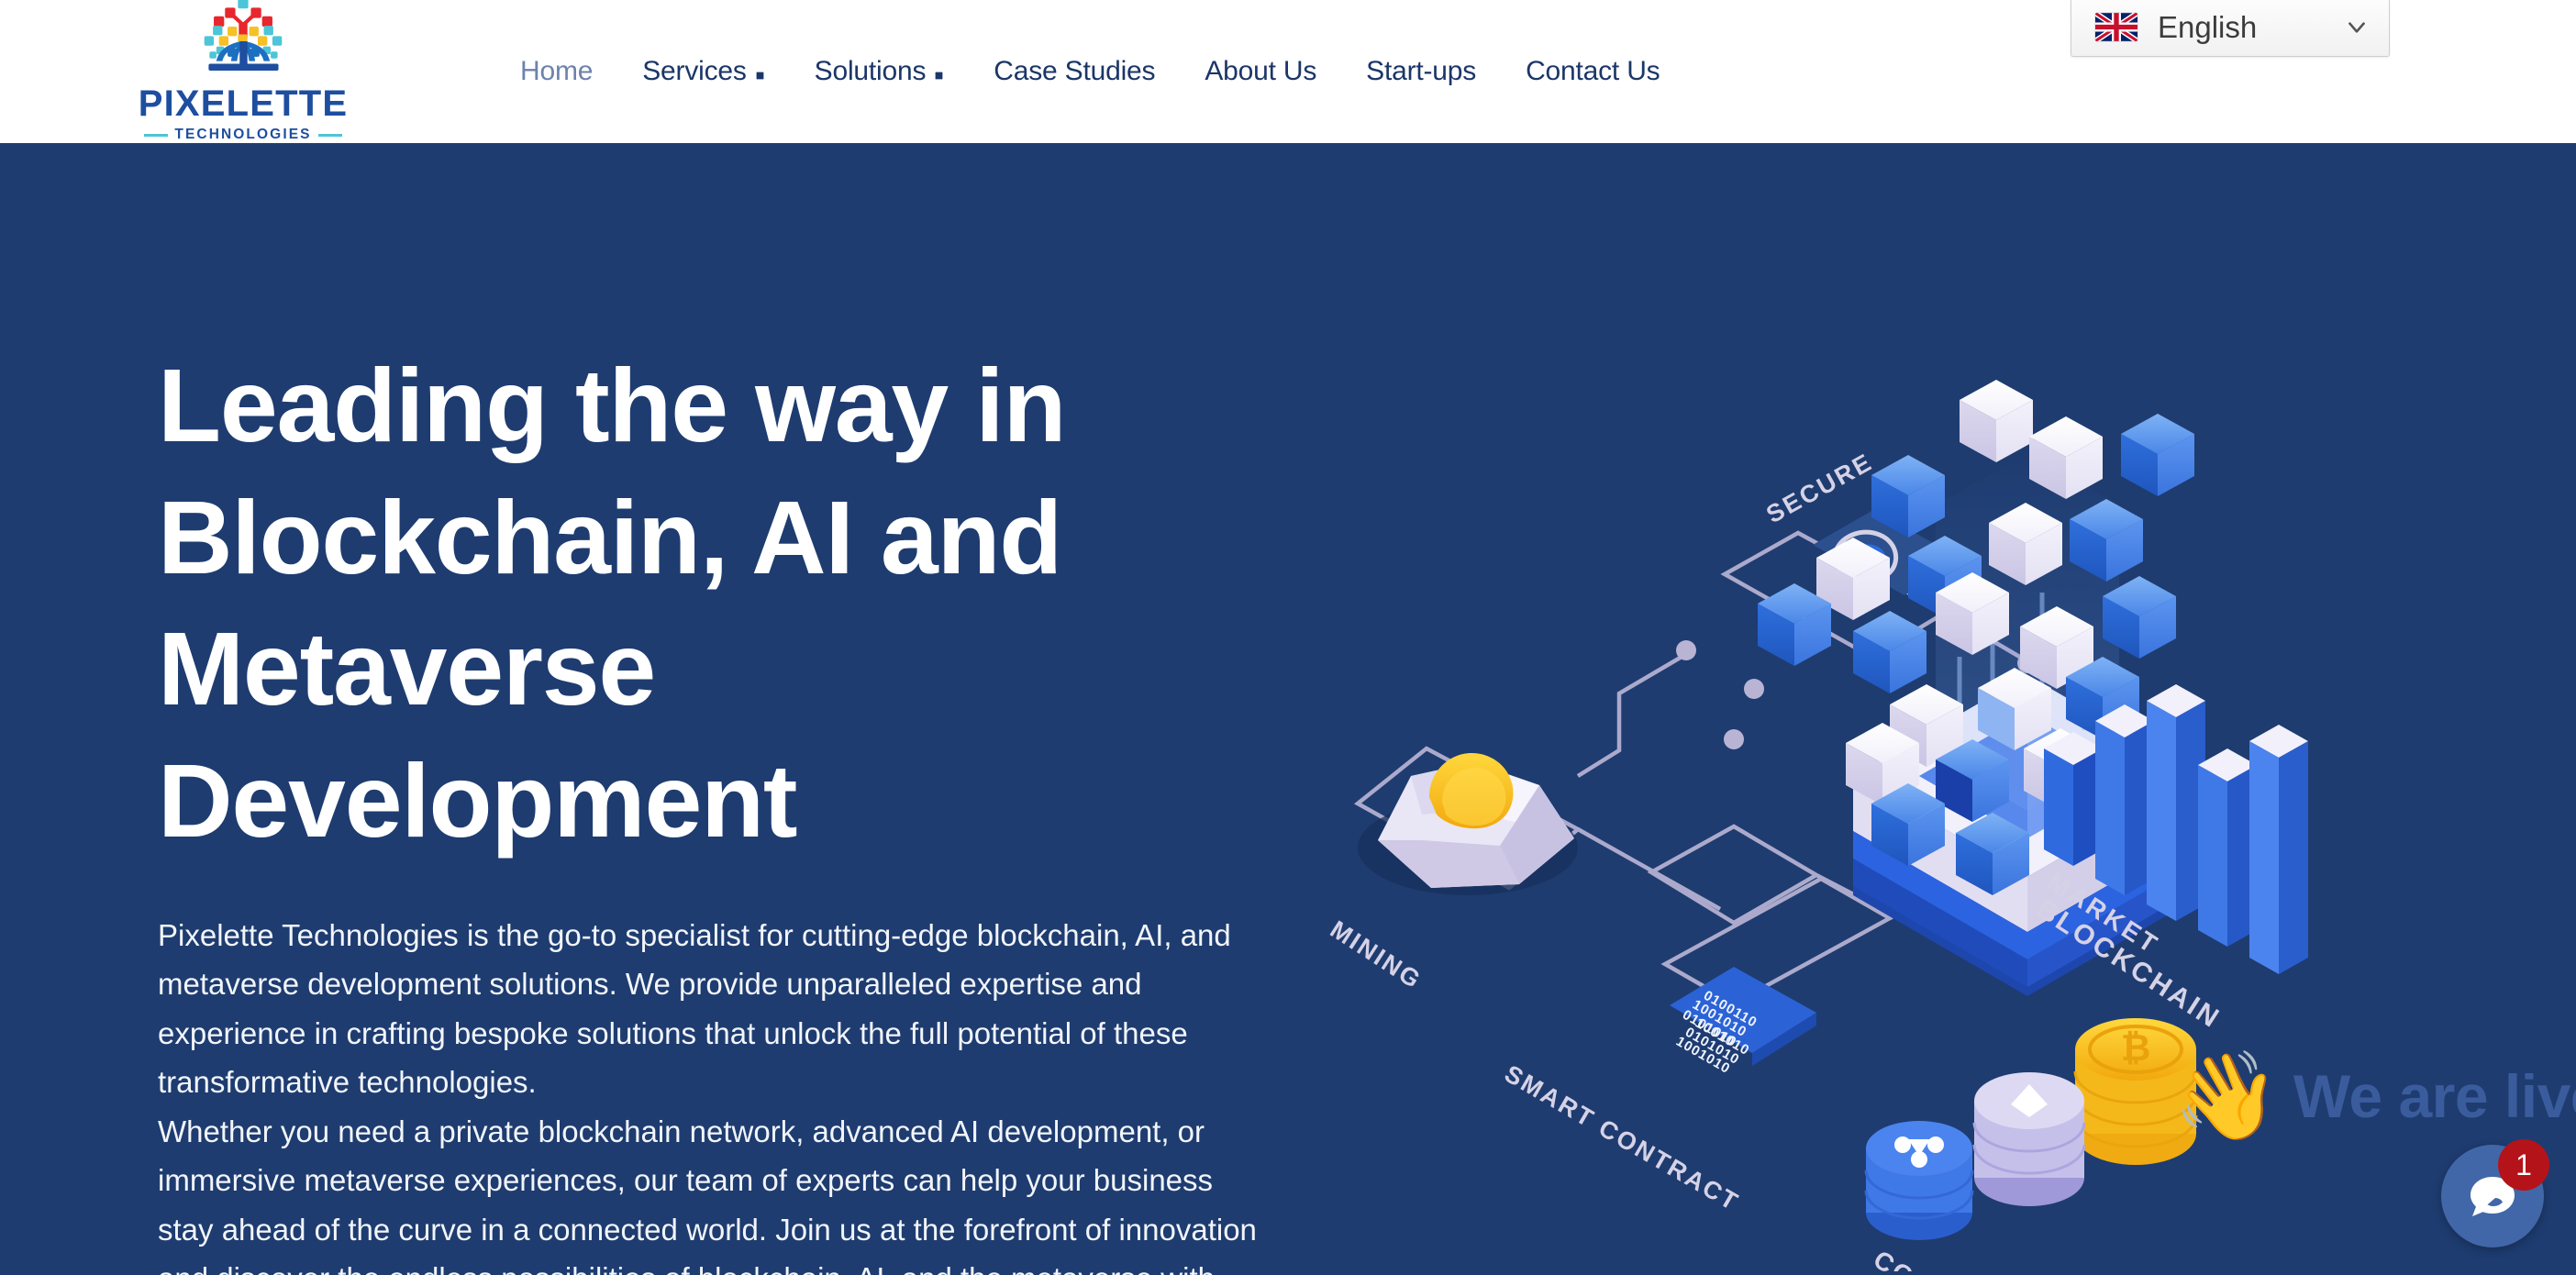  I want to click on nav-label-contact-us: Contact Us, so click(1593, 71).